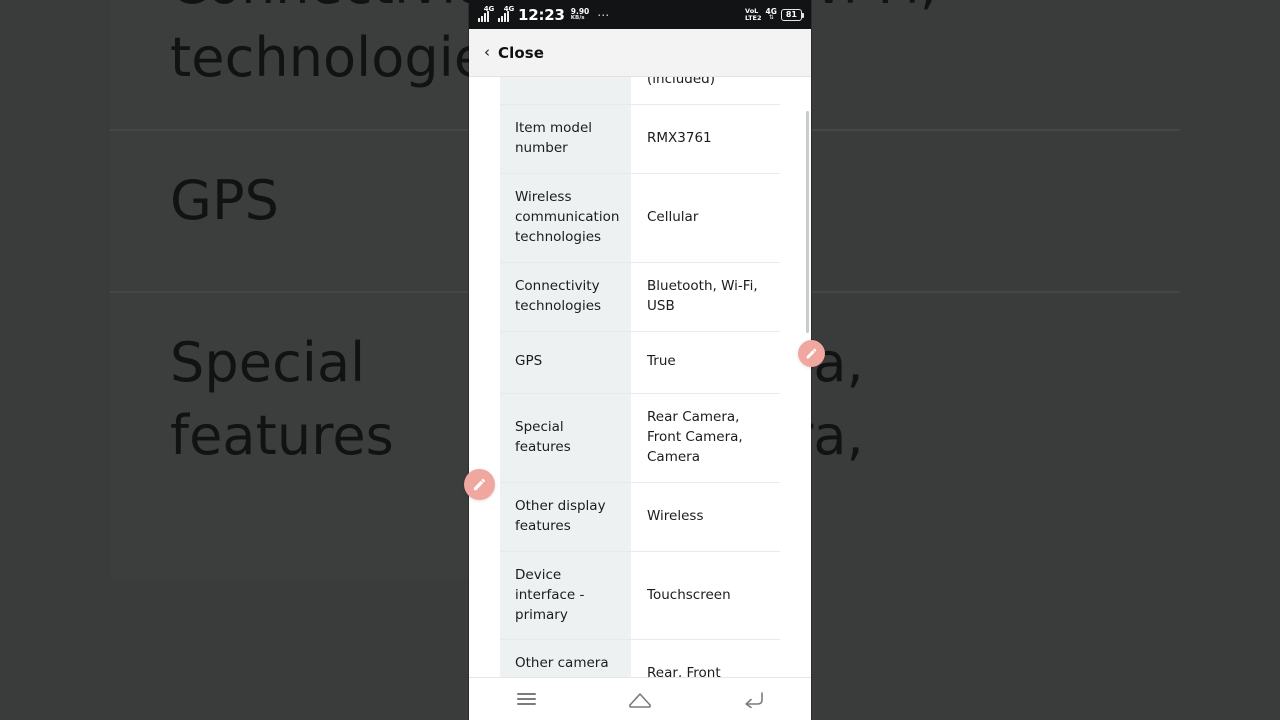 The height and width of the screenshot is (720, 1280). I want to click on status-bar-clock: 12:23, so click(541, 14).